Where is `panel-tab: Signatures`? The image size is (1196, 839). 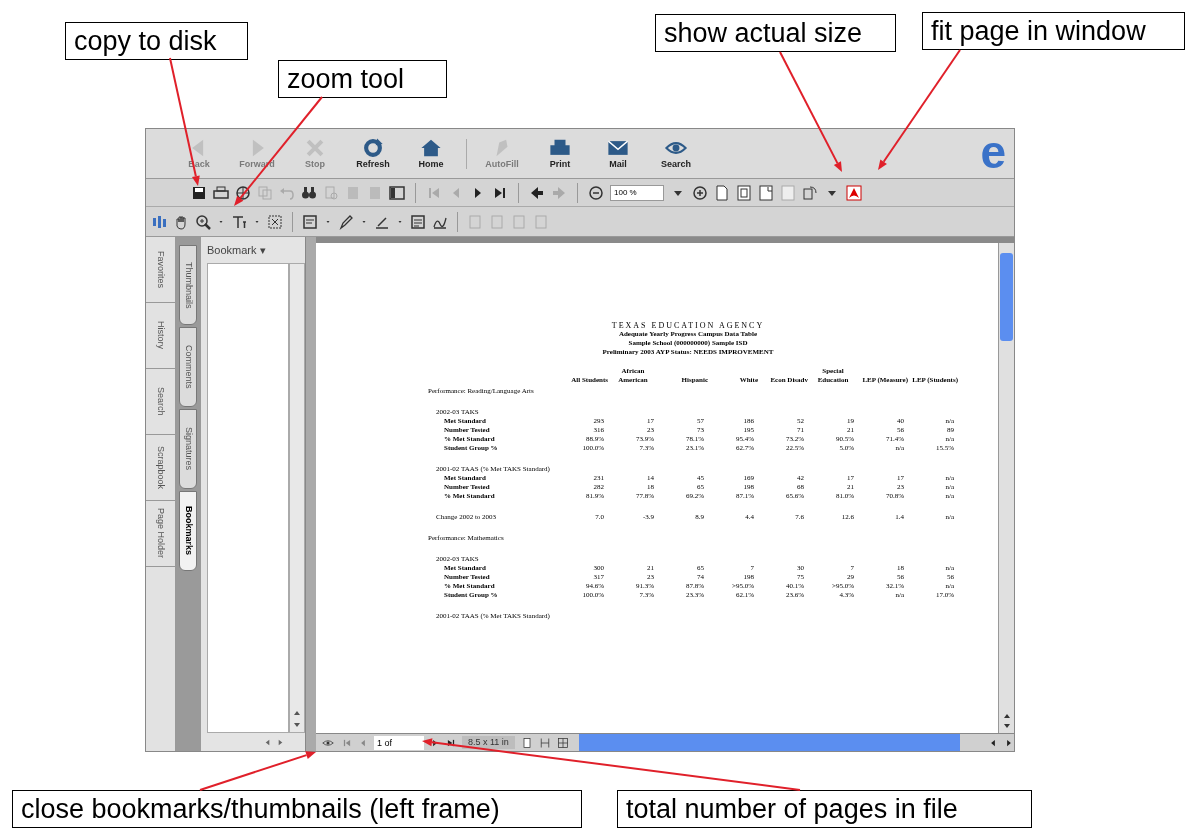 panel-tab: Signatures is located at coordinates (188, 449).